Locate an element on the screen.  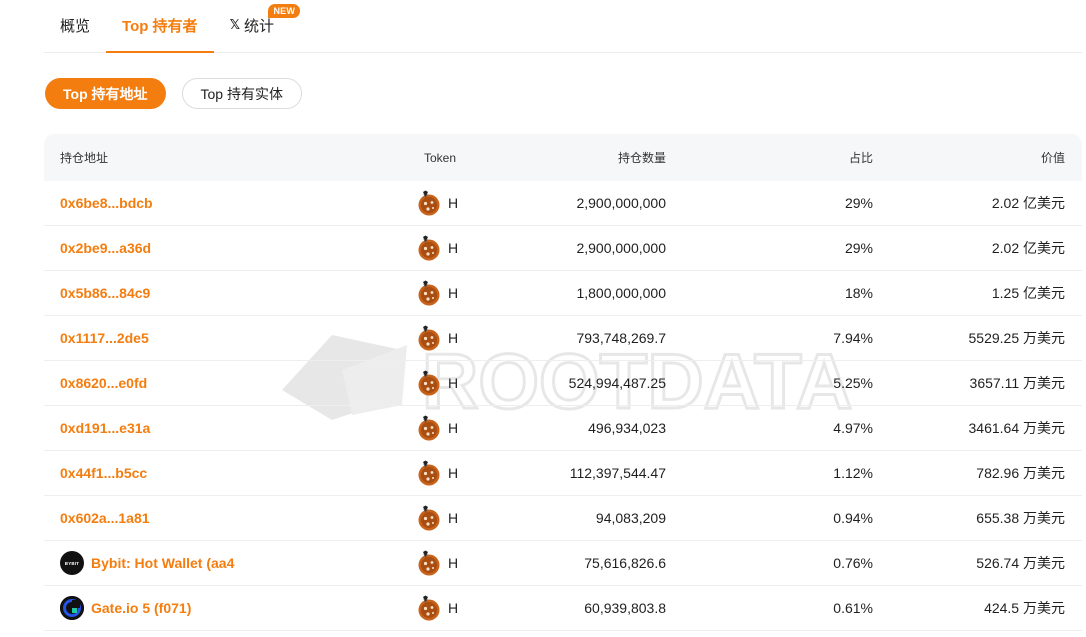
share-cell: 5.25% is located at coordinates (853, 383).